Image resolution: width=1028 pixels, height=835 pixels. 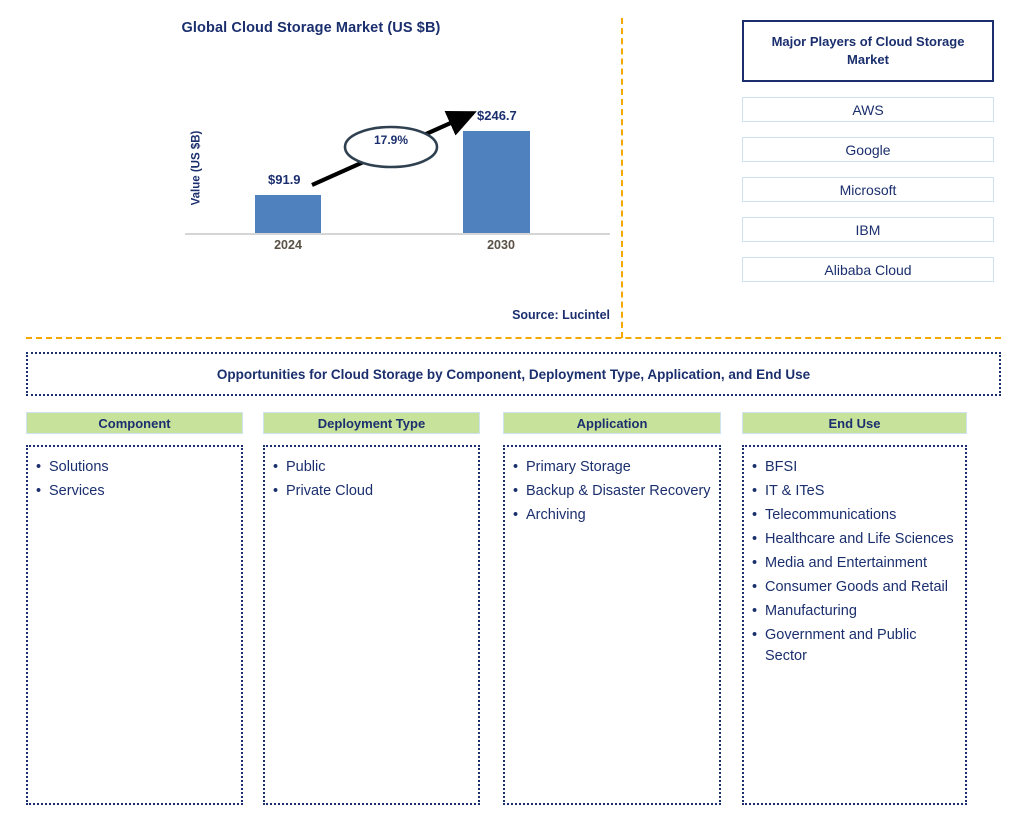 I want to click on category-column-deployment-type: Deployment Type Public Private Cloud, so click(x=371, y=608).